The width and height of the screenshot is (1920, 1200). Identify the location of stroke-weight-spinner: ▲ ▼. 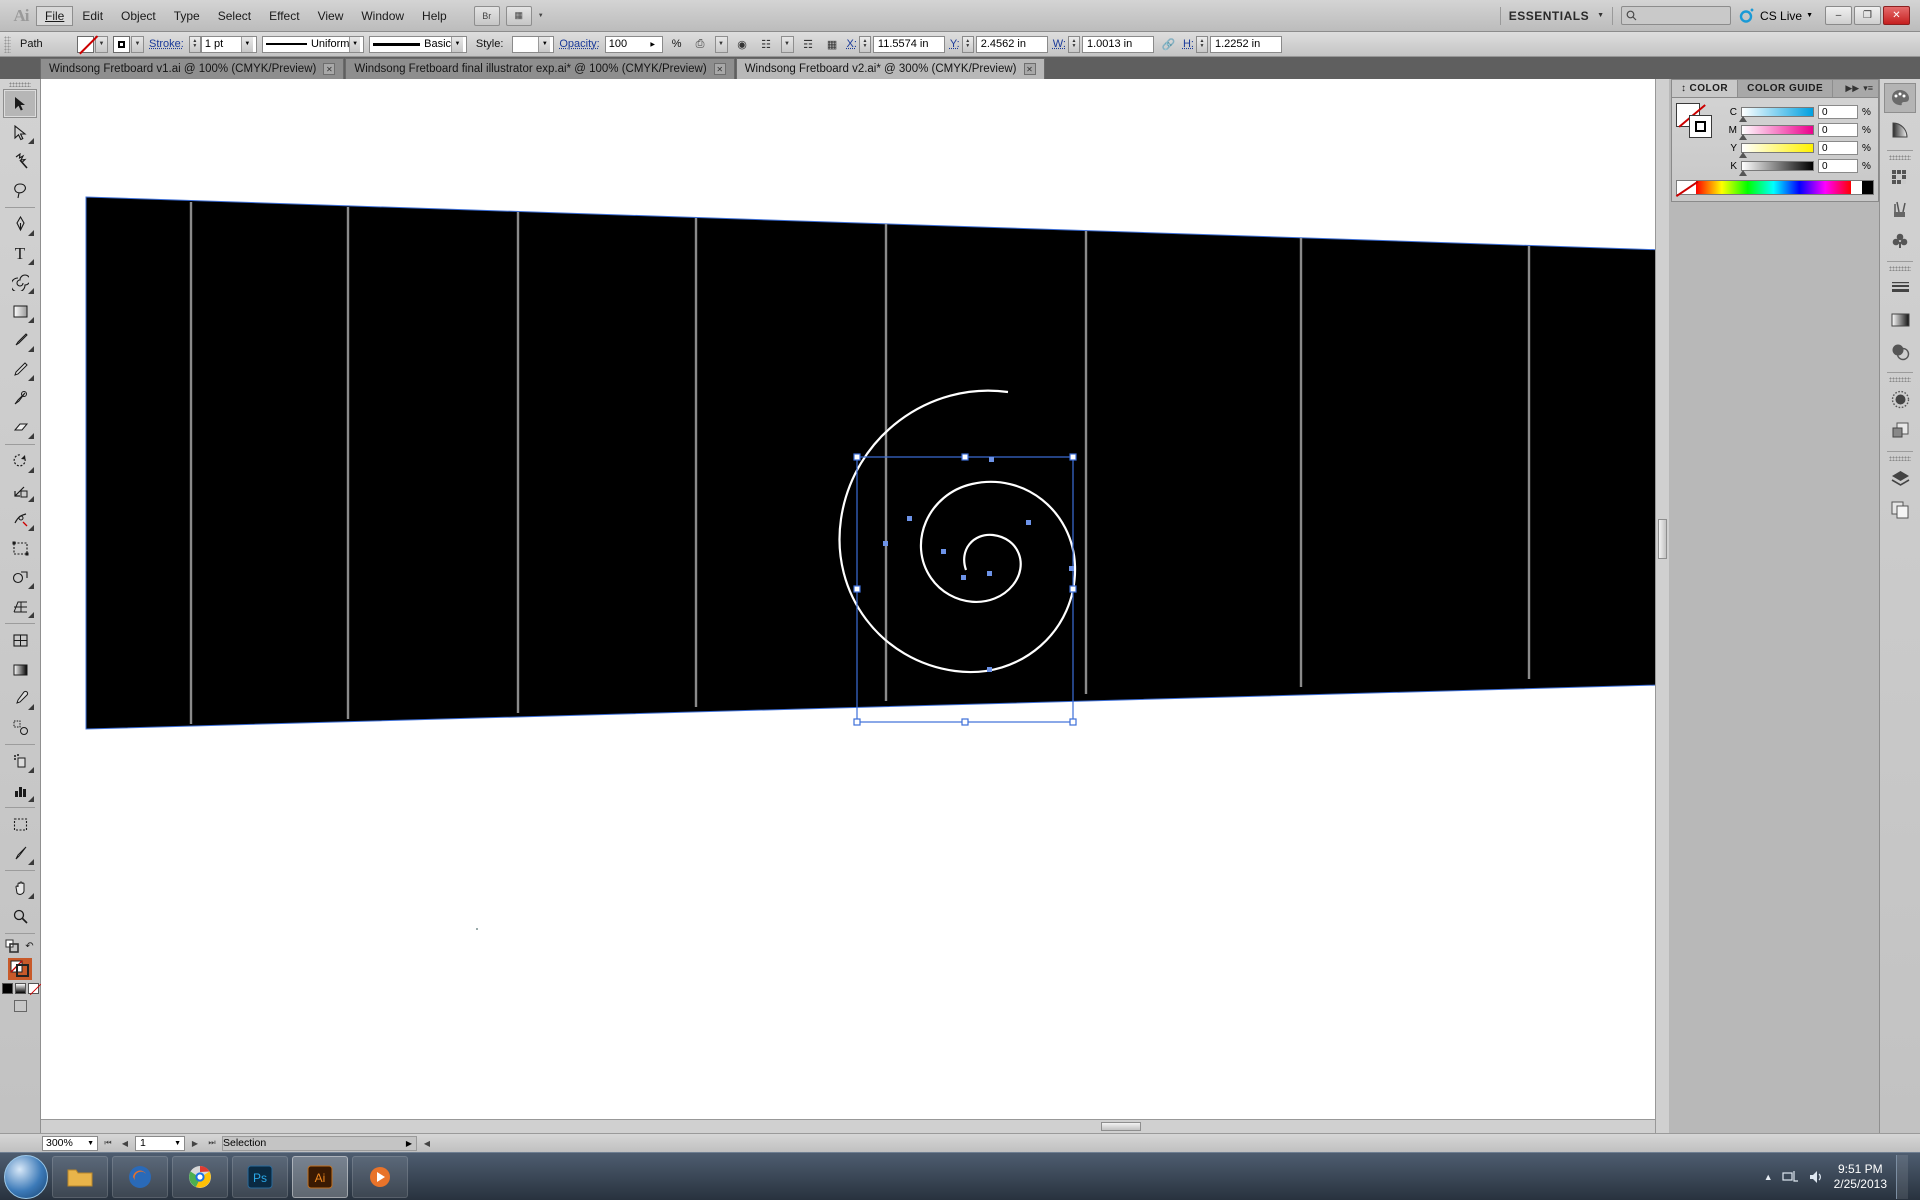
(194, 44).